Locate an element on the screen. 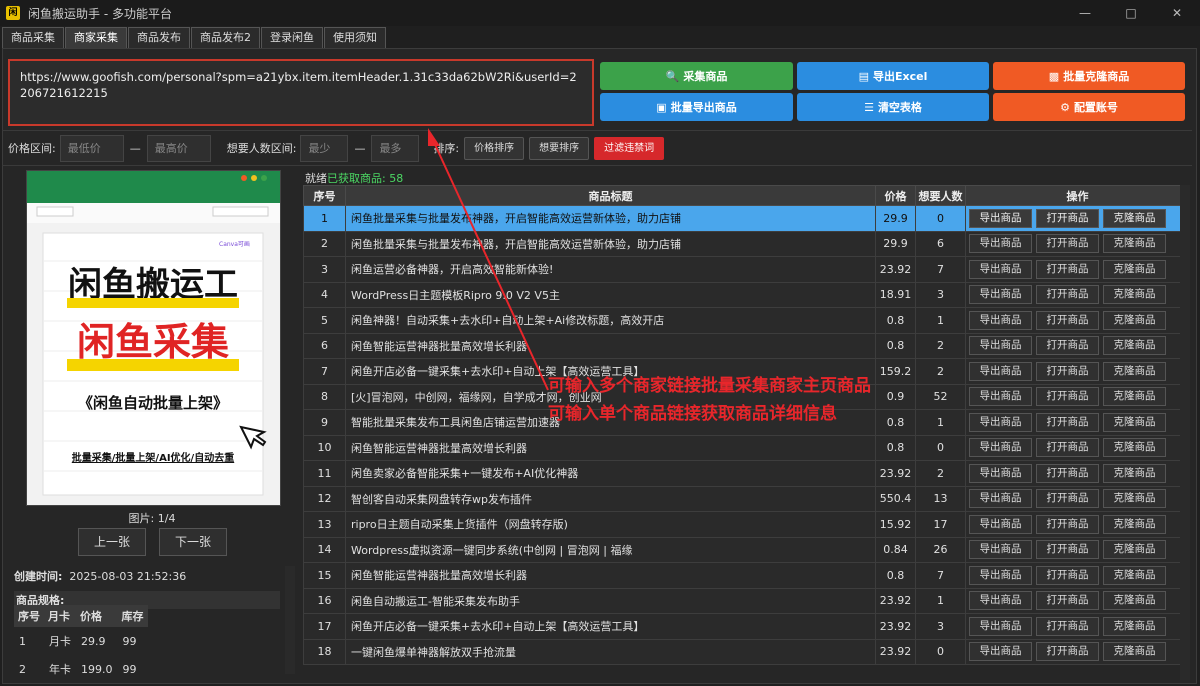  sort-price-button: 价格排序 is located at coordinates (494, 148).